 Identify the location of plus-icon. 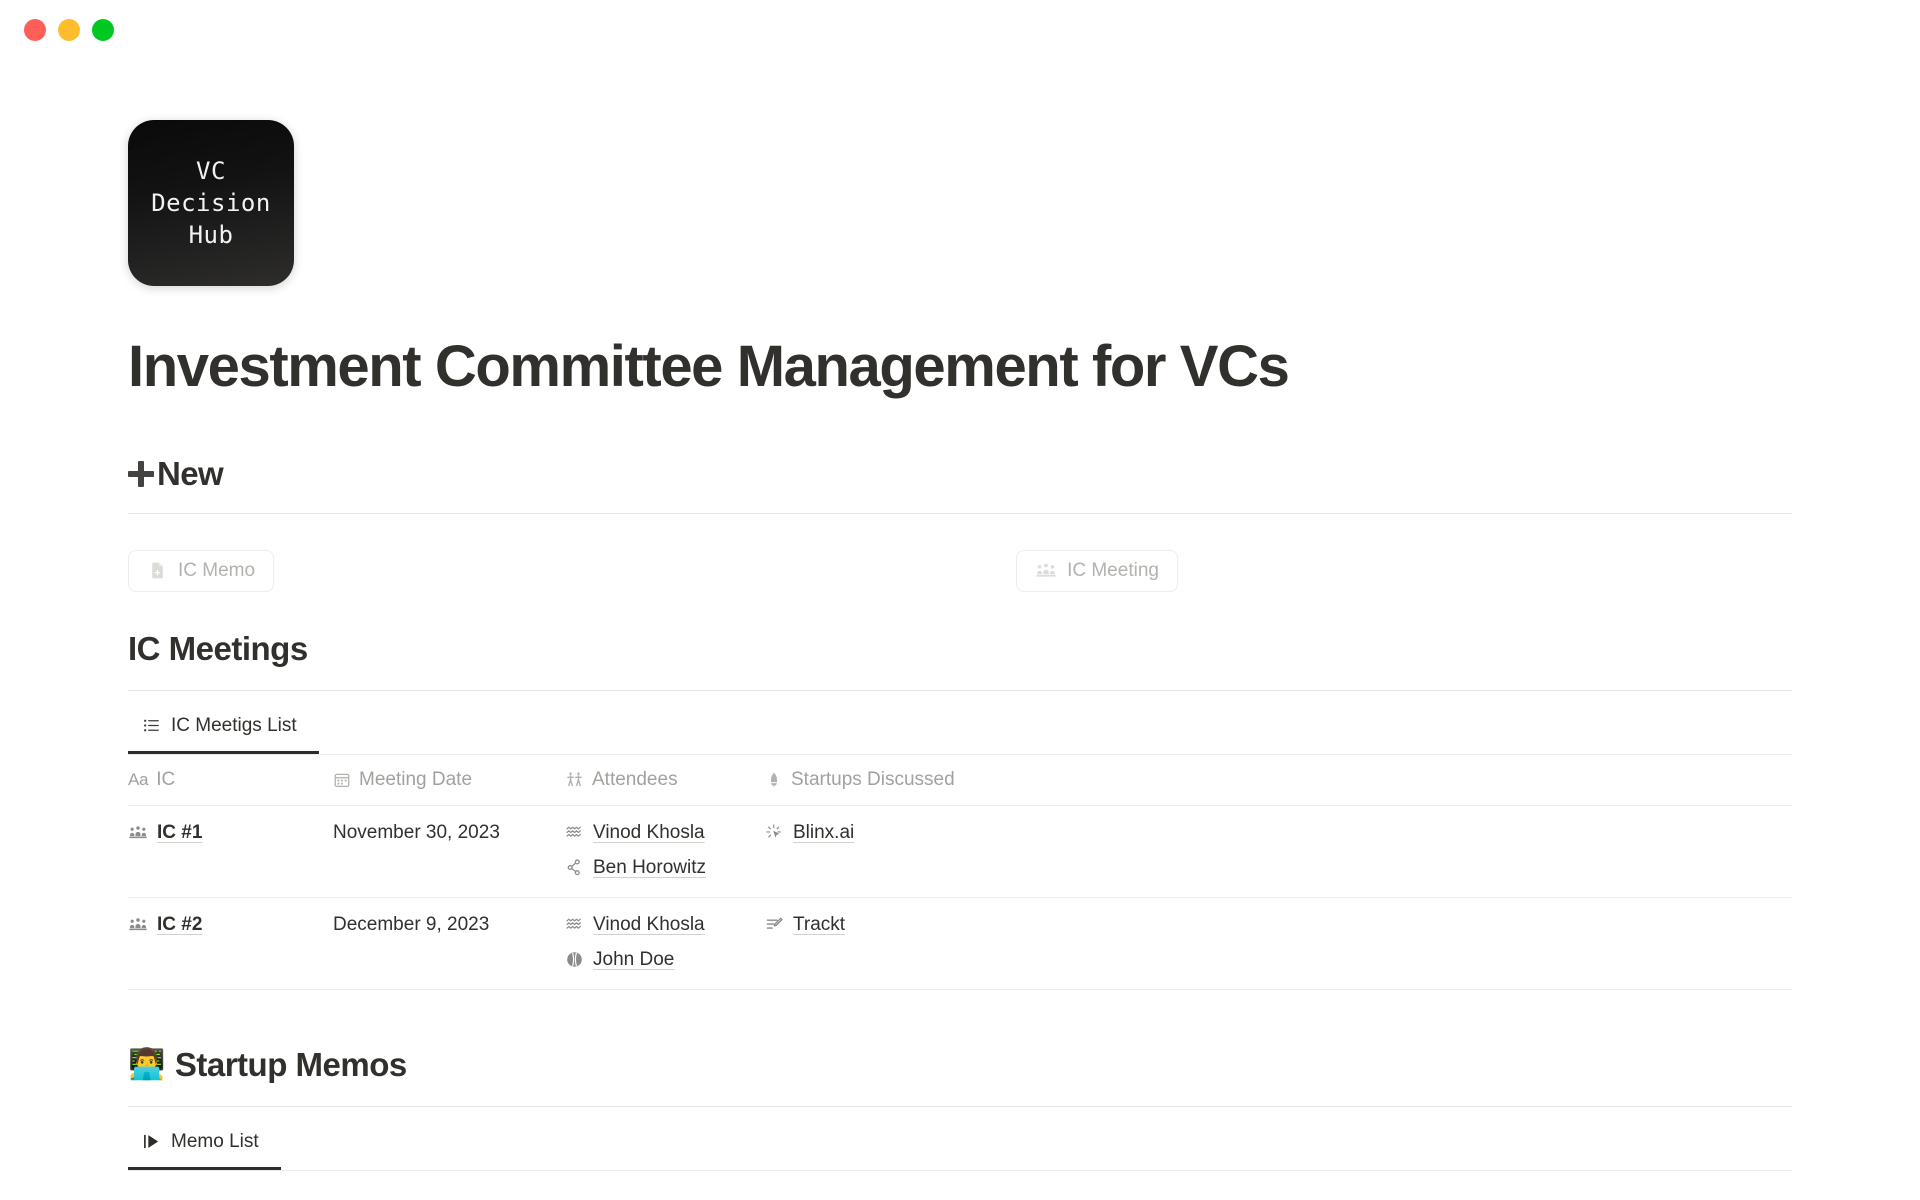
(141, 473).